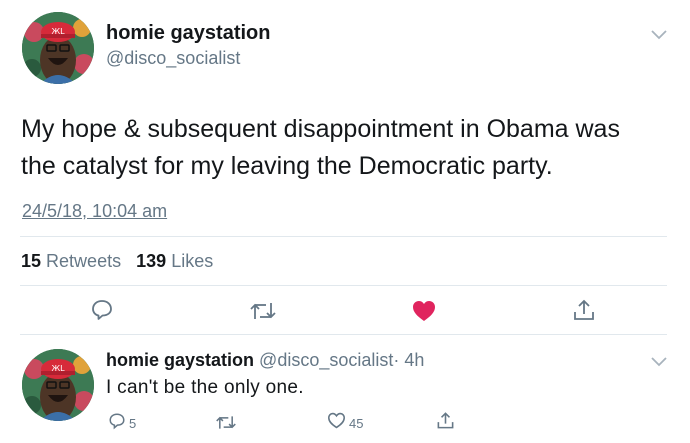 The height and width of the screenshot is (443, 690). What do you see at coordinates (151, 261) in the screenshot?
I see `likes-count: 139` at bounding box center [151, 261].